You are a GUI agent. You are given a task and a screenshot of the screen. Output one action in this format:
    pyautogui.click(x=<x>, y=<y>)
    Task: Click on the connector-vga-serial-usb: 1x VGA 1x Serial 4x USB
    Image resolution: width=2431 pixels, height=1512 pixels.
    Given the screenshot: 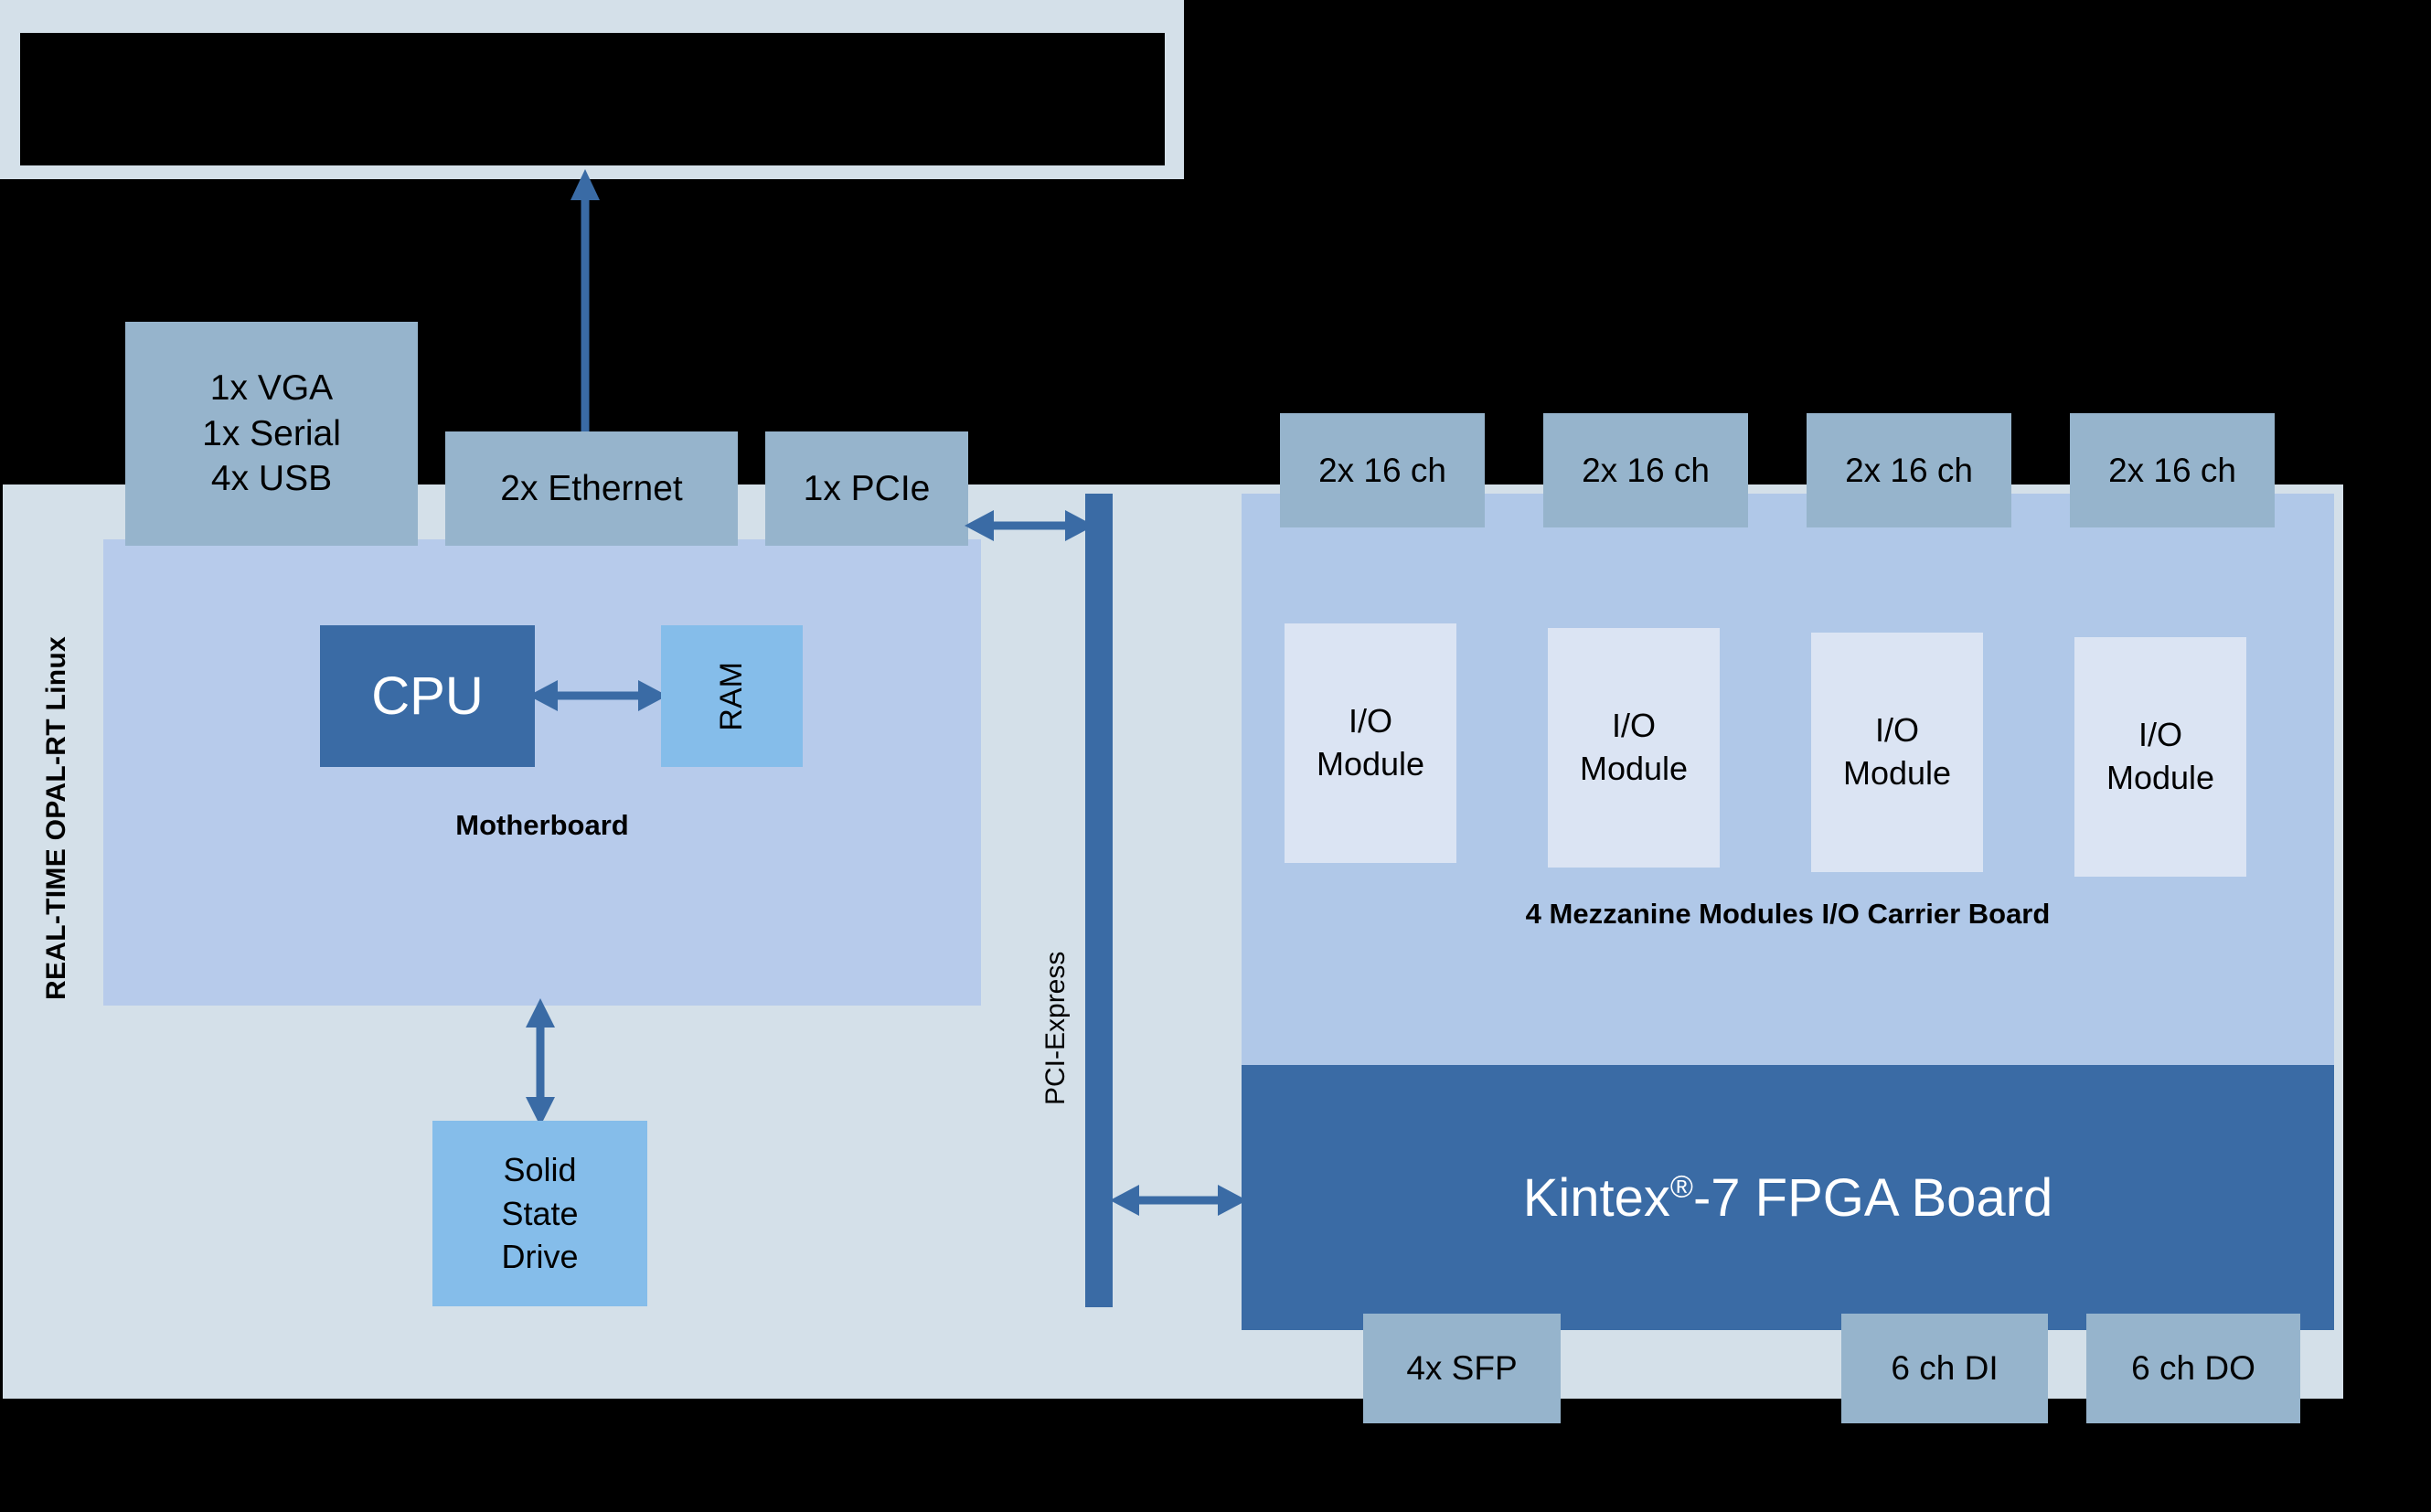 What is the action you would take?
    pyautogui.click(x=271, y=434)
    